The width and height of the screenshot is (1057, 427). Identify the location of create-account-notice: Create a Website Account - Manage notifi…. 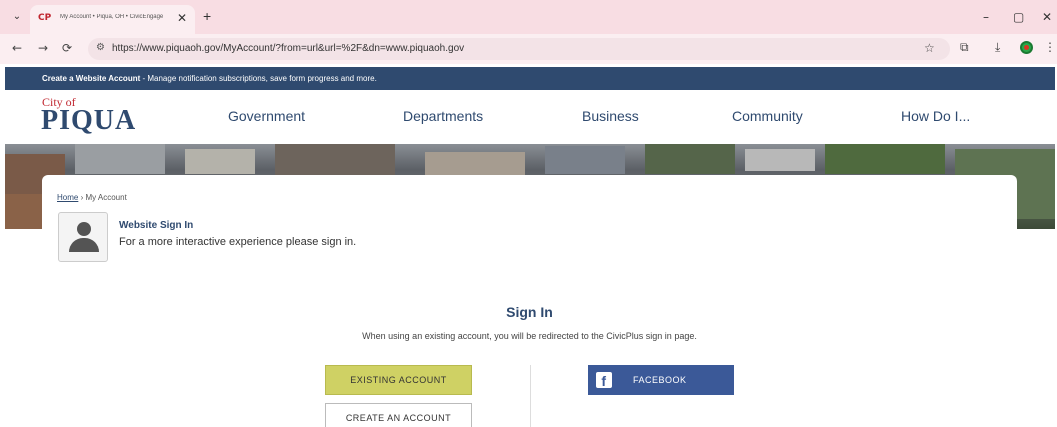
(530, 78).